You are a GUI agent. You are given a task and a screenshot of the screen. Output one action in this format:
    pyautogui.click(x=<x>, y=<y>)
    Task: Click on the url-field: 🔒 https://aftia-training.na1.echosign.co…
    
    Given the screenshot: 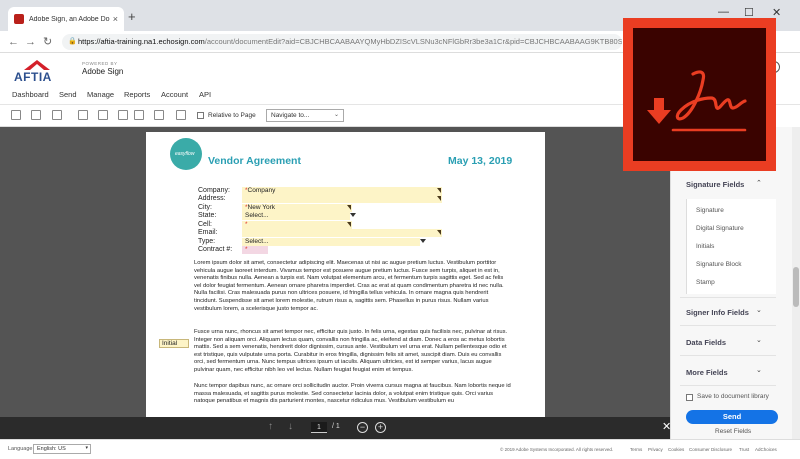 What is the action you would take?
    pyautogui.click(x=342, y=42)
    